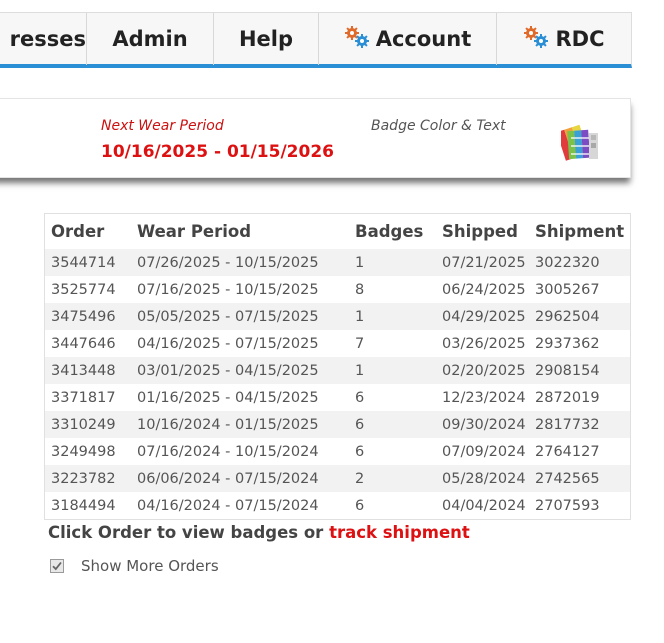 This screenshot has height=643, width=664. I want to click on cell-wear-period: 07/16/2024 - 10/15/2024, so click(240, 451).